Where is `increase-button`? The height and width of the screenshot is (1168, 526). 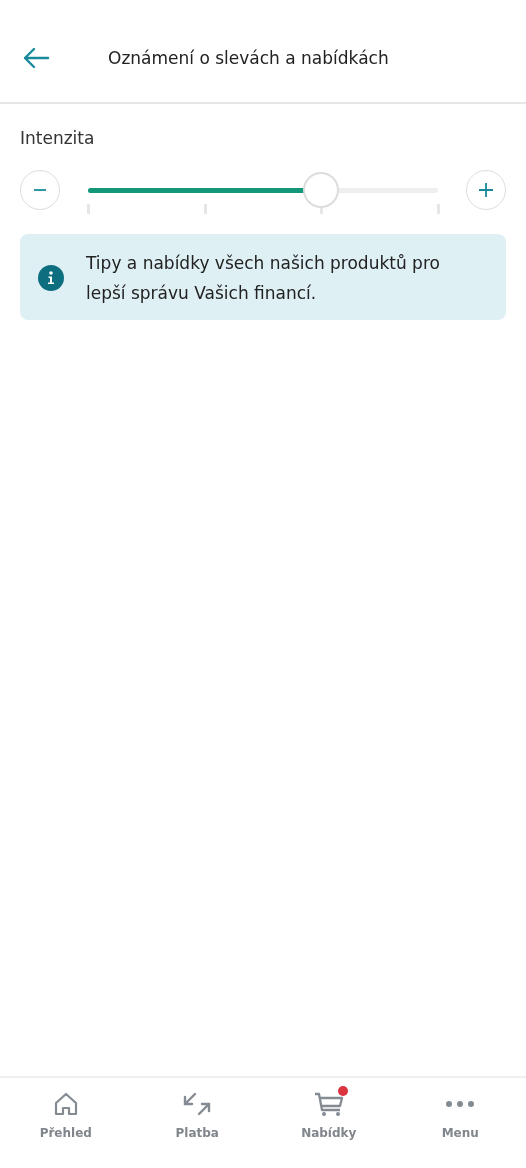 increase-button is located at coordinates (486, 190).